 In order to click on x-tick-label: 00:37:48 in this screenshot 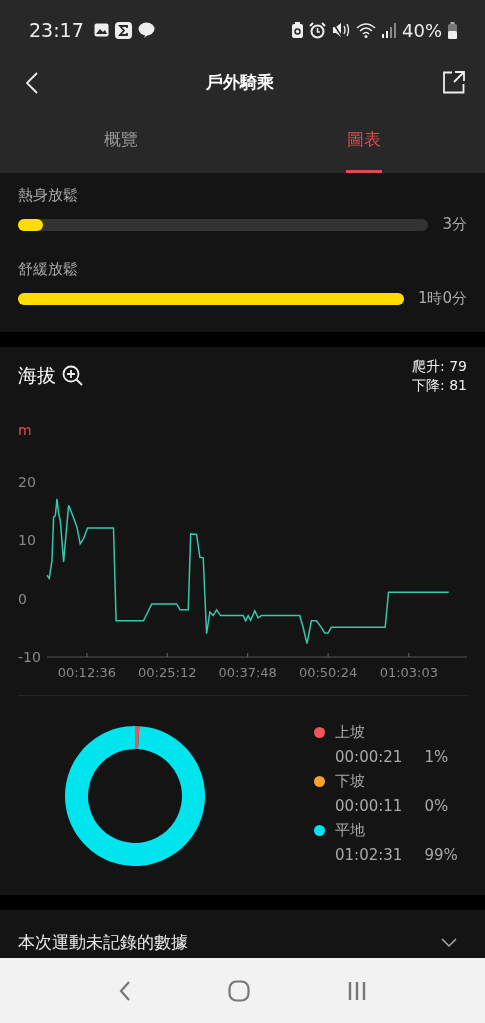, I will do `click(247, 672)`.